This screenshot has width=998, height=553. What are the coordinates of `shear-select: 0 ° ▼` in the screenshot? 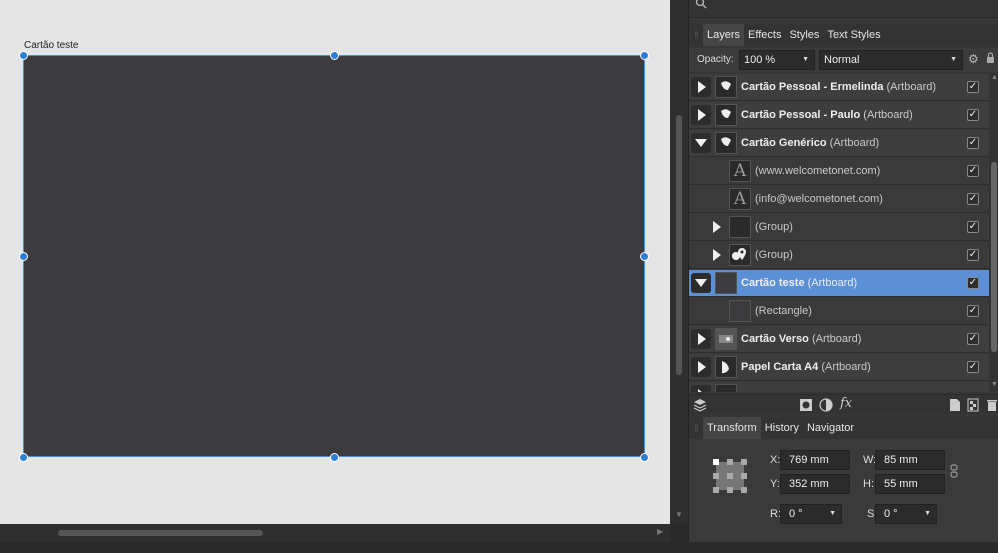 It's located at (906, 514).